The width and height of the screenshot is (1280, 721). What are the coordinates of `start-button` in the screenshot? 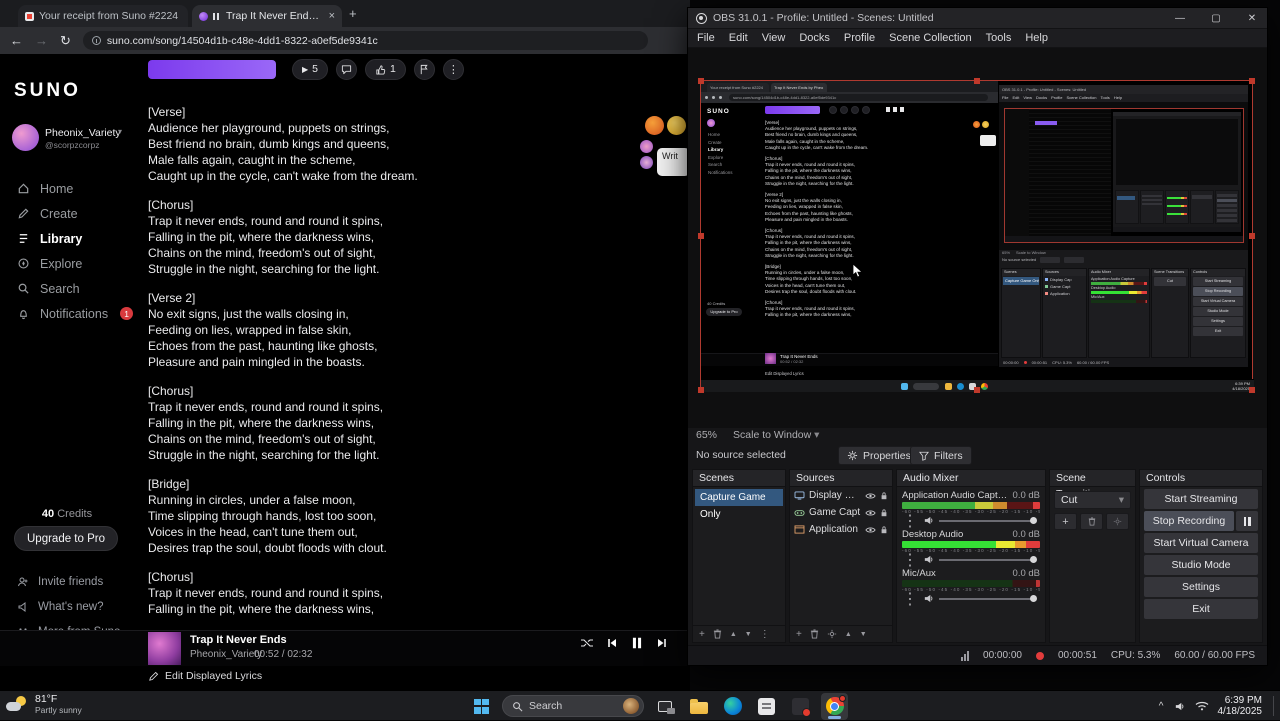 It's located at (481, 706).